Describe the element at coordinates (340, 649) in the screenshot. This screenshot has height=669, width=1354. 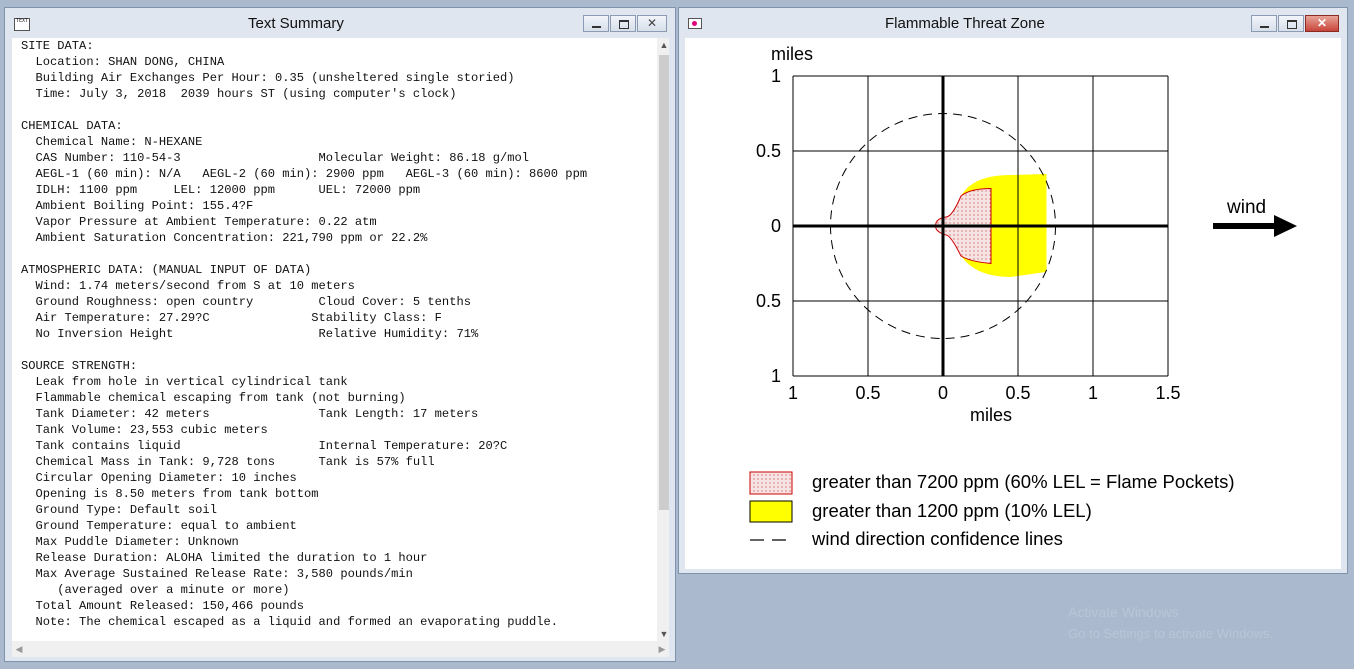
I see `horizontal-scrollbar: ◀ ▶` at that location.